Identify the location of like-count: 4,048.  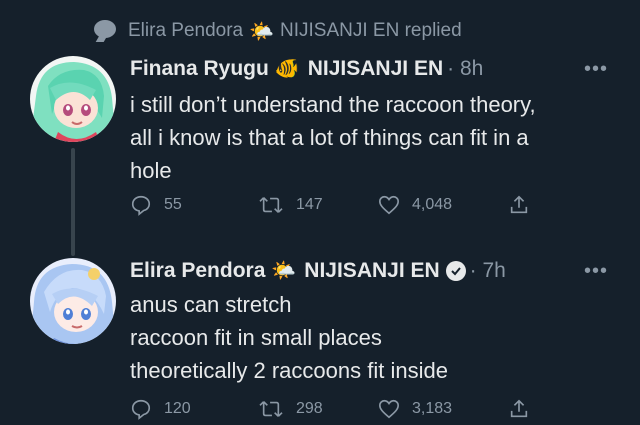
(432, 204).